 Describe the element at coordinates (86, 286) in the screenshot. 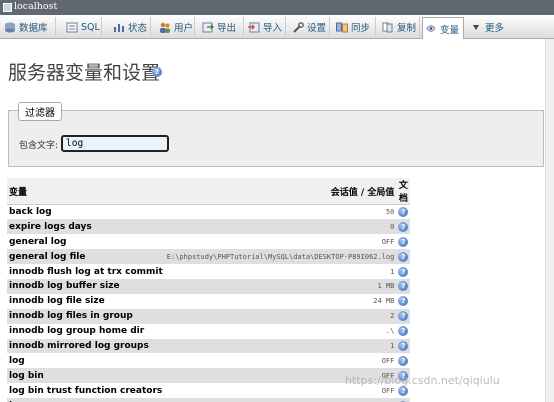

I see `variable-name: innodb log buffer size` at that location.